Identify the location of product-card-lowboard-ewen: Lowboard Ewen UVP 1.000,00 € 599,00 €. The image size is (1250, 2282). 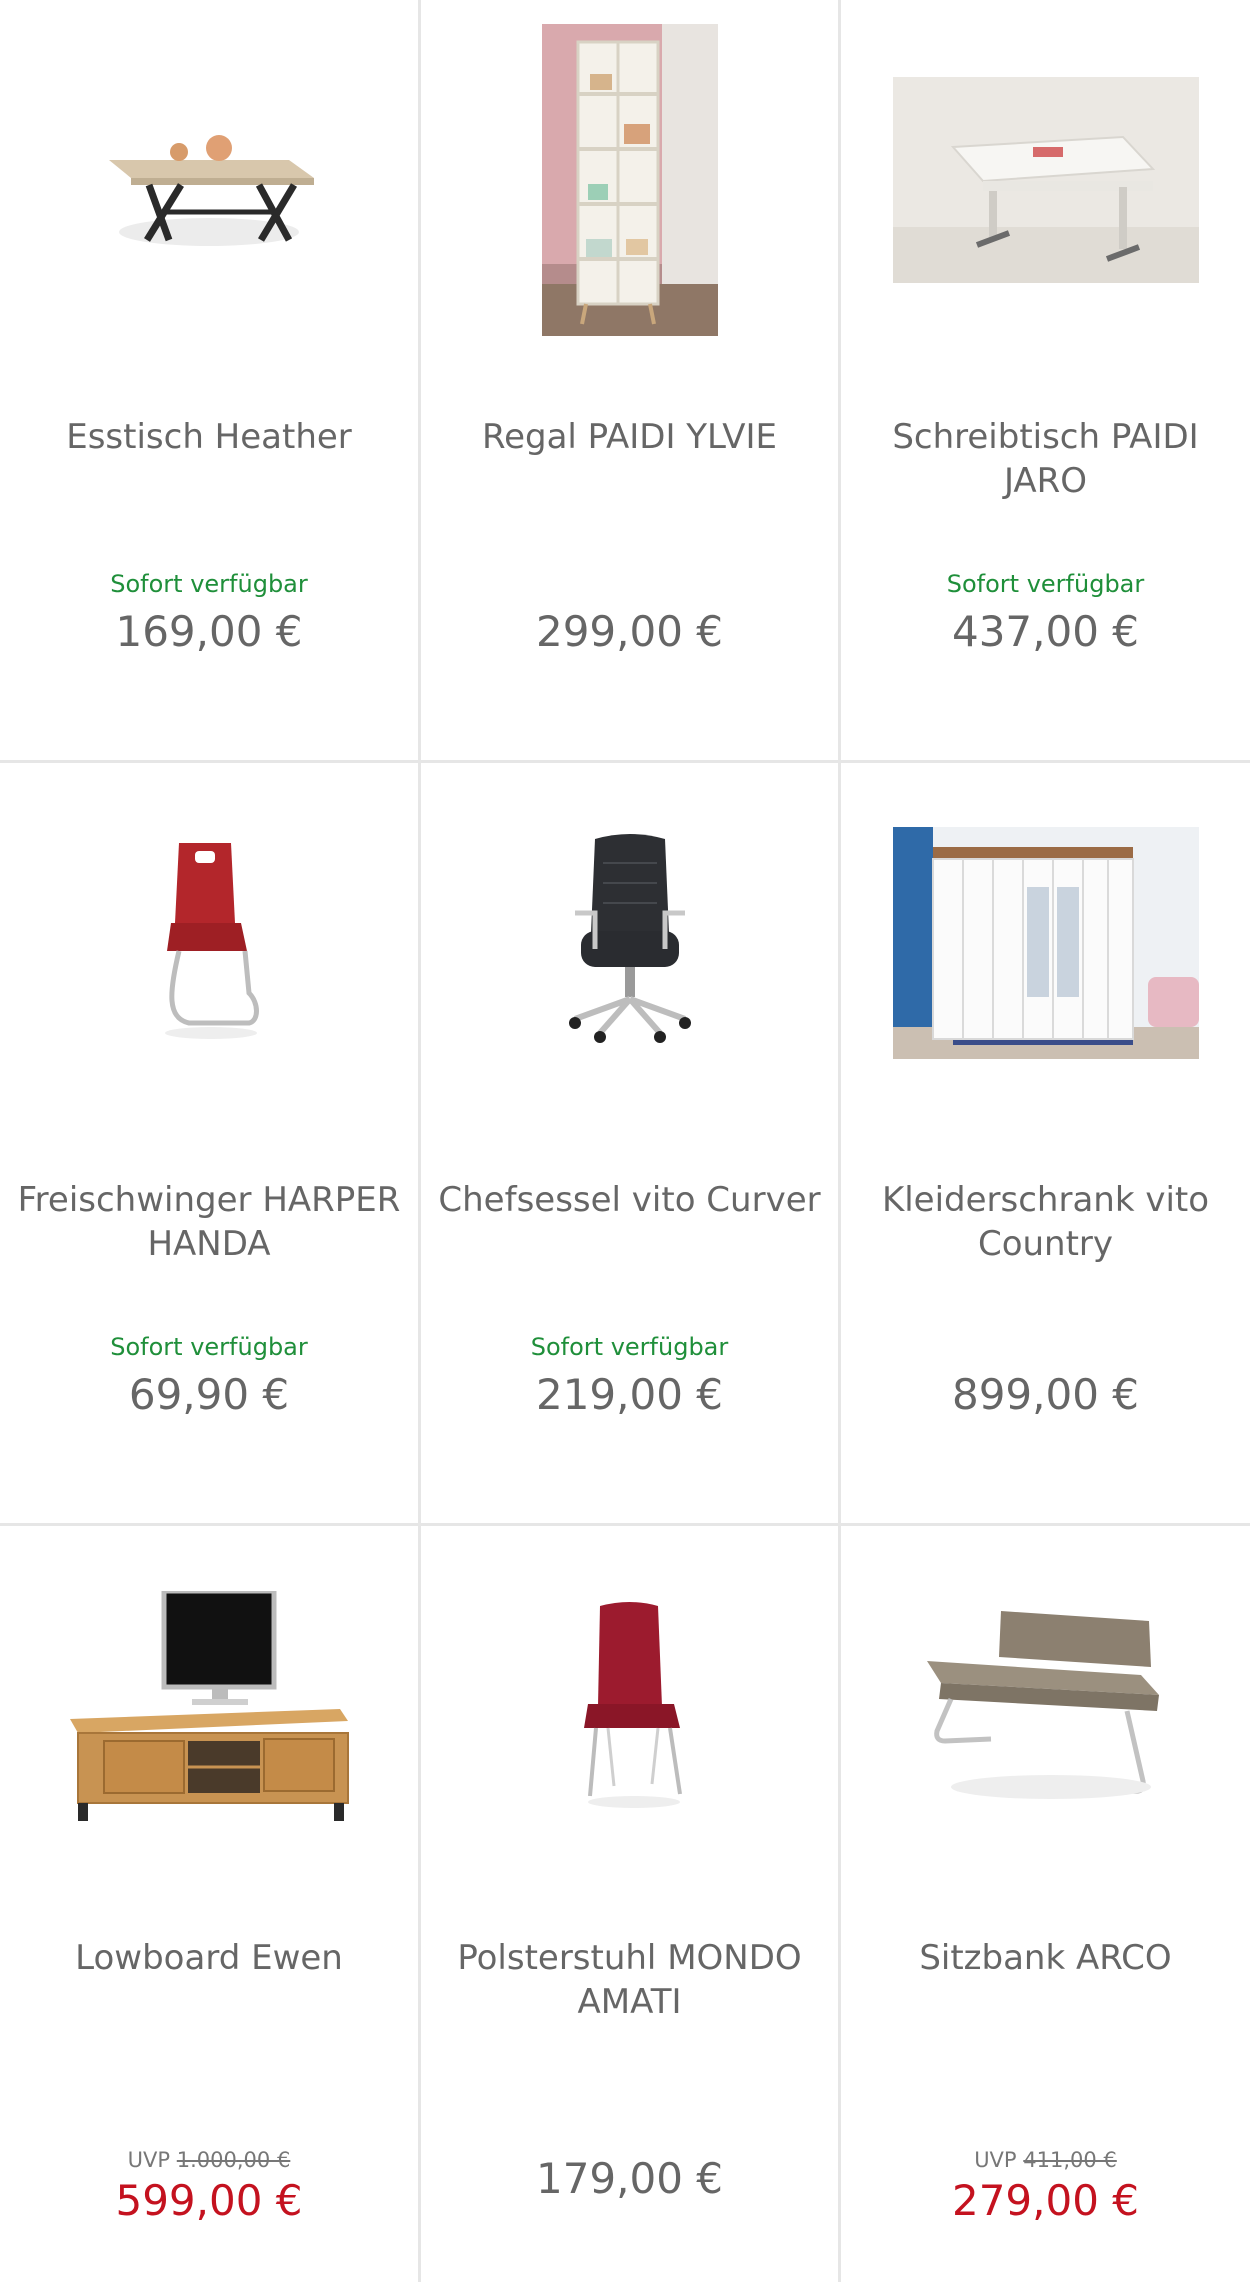
(209, 1904).